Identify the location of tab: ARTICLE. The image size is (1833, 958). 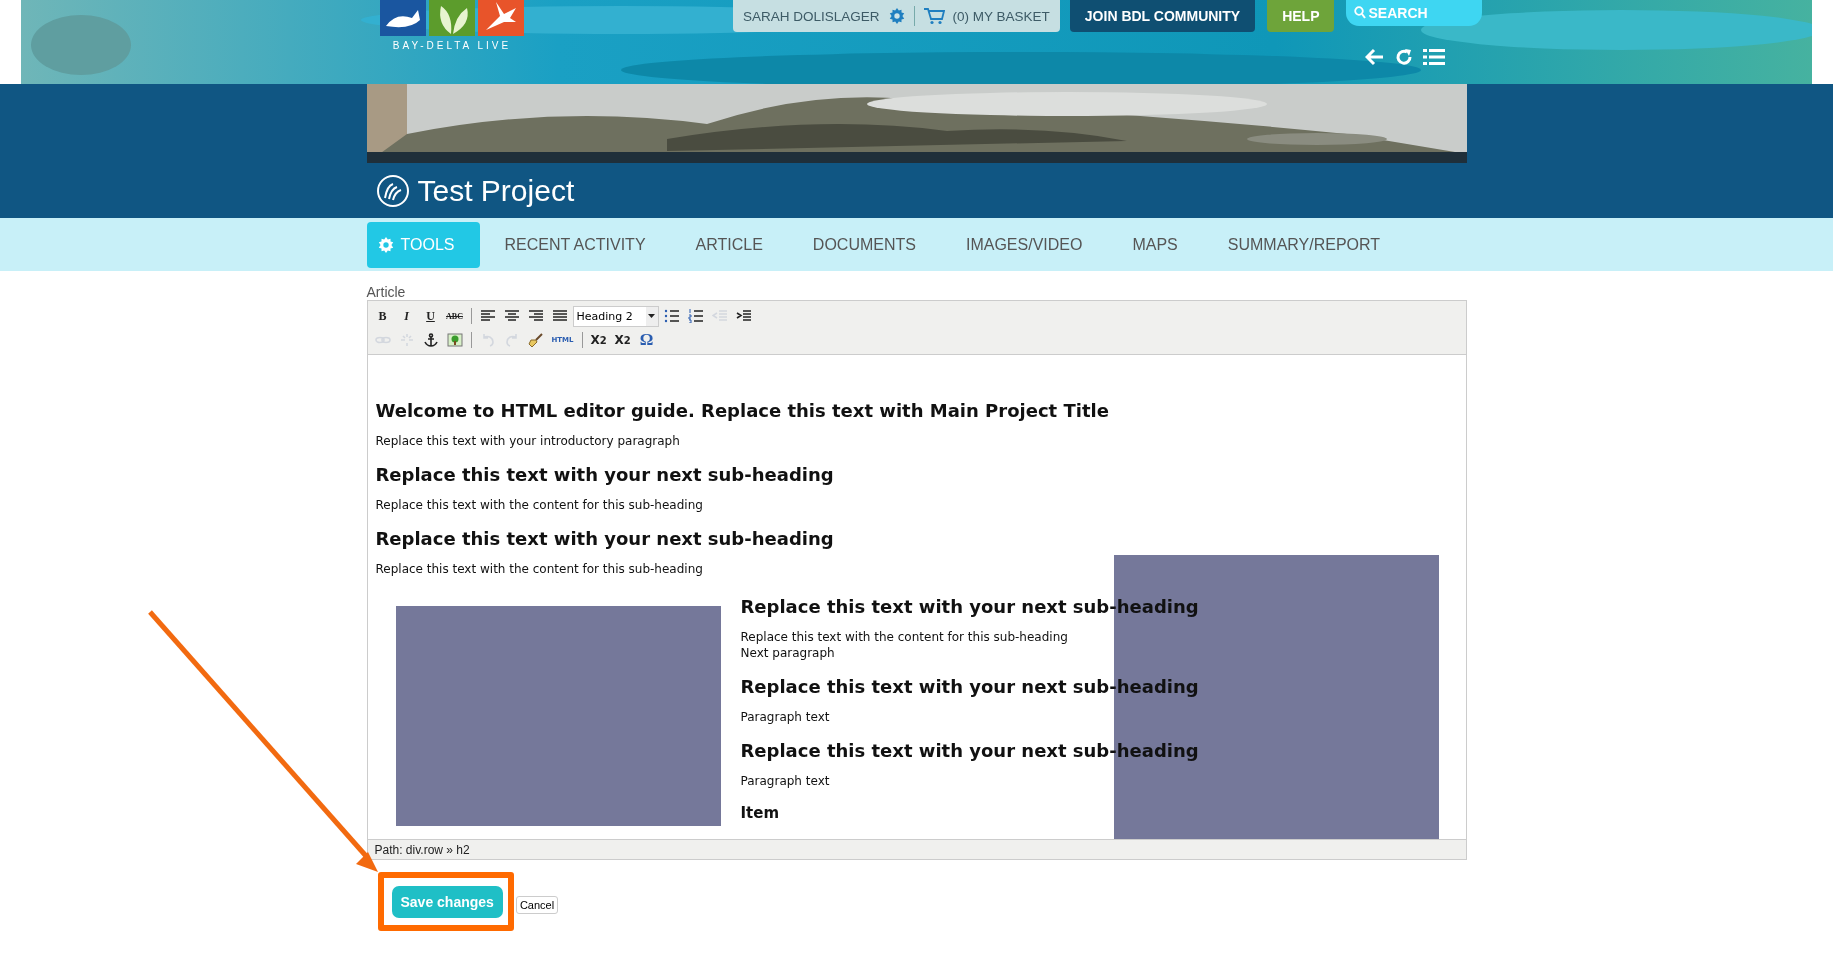
(729, 244).